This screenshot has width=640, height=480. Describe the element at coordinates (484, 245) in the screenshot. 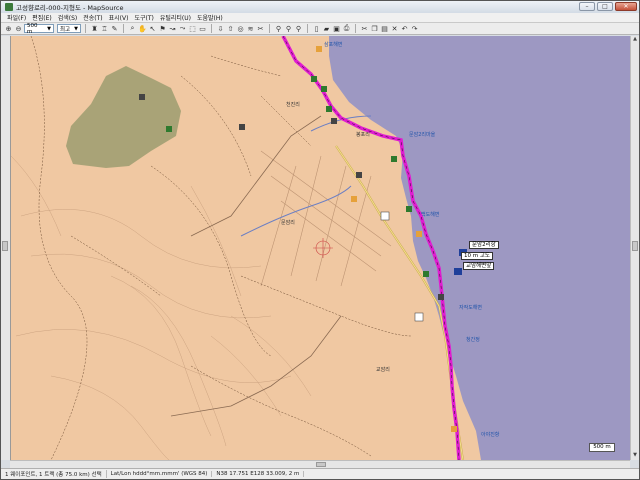

I see `waypoint-tooltip-name: 문암2리항` at that location.